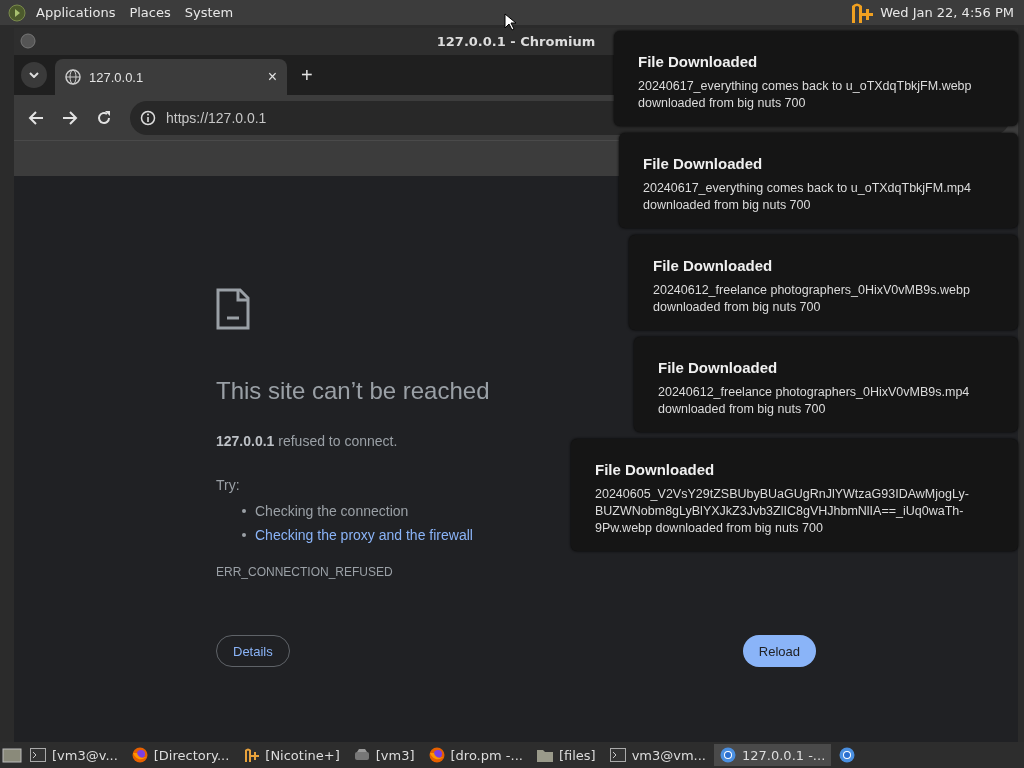 The image size is (1024, 768). What do you see at coordinates (510, 22) in the screenshot?
I see `mouse-cursor-icon` at bounding box center [510, 22].